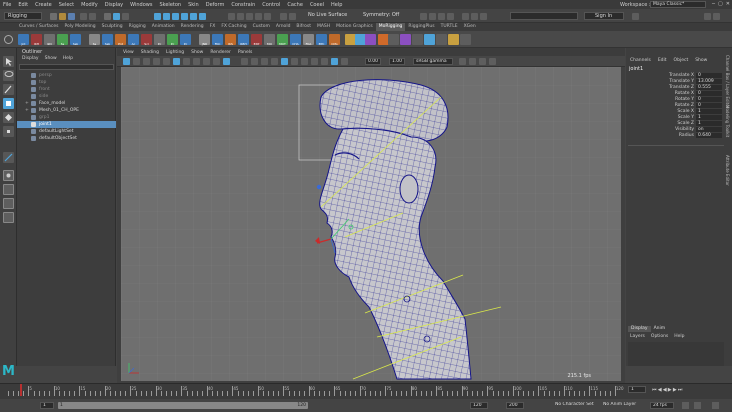 This screenshot has height=412, width=732. I want to click on menu-coeel: Coeel, so click(317, 5).